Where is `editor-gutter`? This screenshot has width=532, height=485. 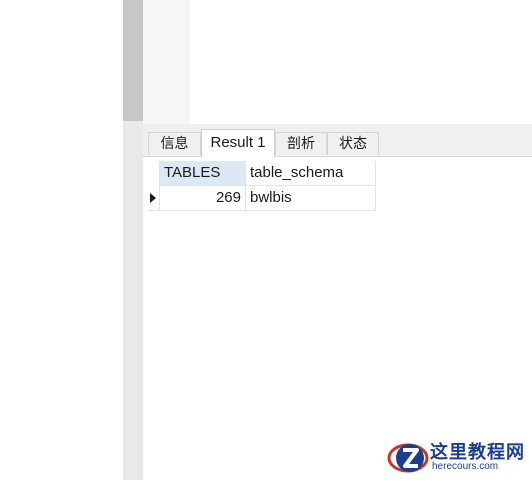
editor-gutter is located at coordinates (166, 62).